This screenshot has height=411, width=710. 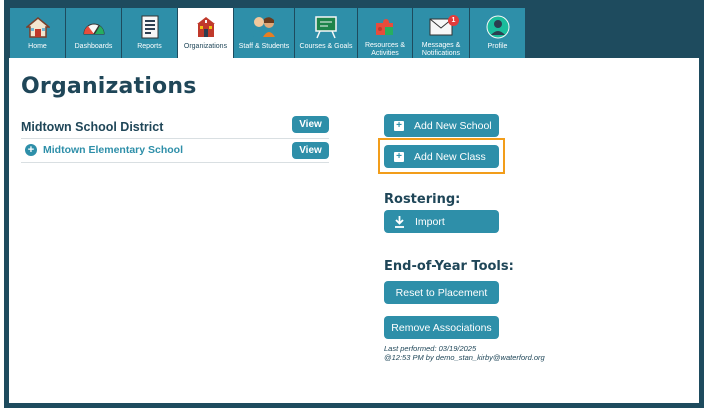 What do you see at coordinates (422, 199) in the screenshot?
I see `rostering-heading: Rostering:` at bounding box center [422, 199].